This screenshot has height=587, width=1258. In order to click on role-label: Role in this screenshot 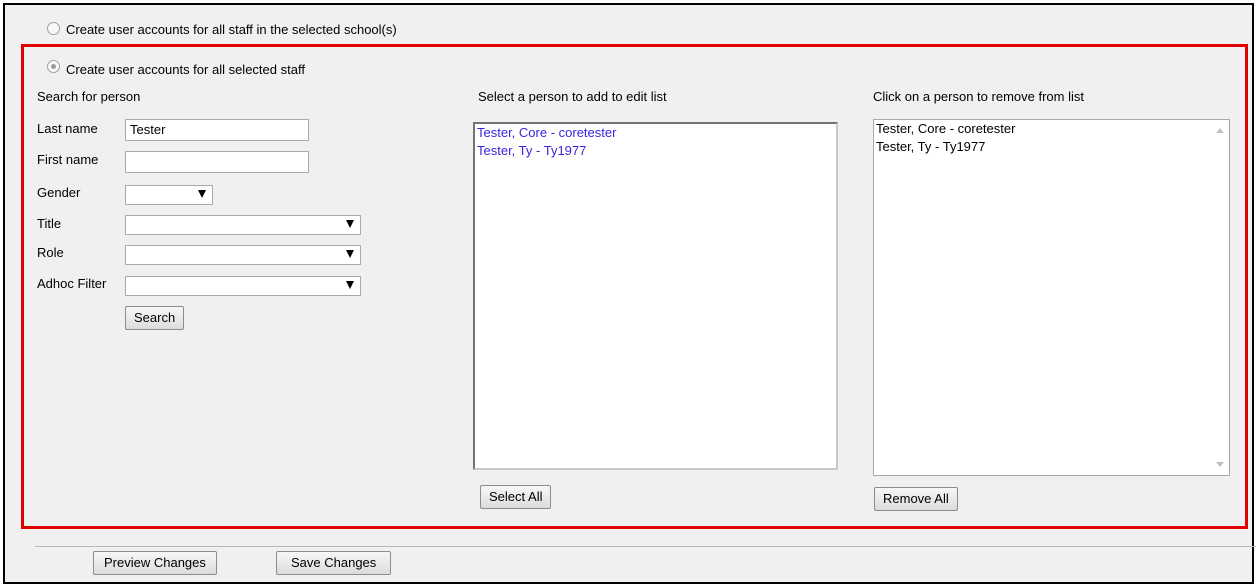, I will do `click(50, 252)`.